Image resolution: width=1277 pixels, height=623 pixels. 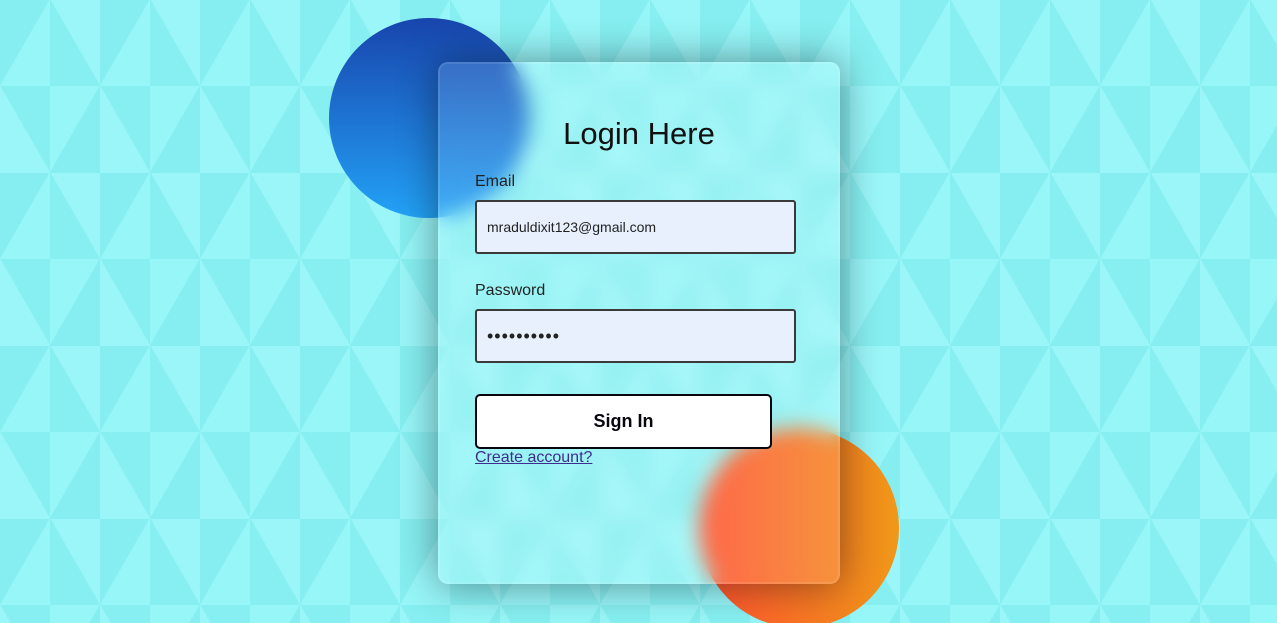 What do you see at coordinates (639, 133) in the screenshot?
I see `login-title: Login Here` at bounding box center [639, 133].